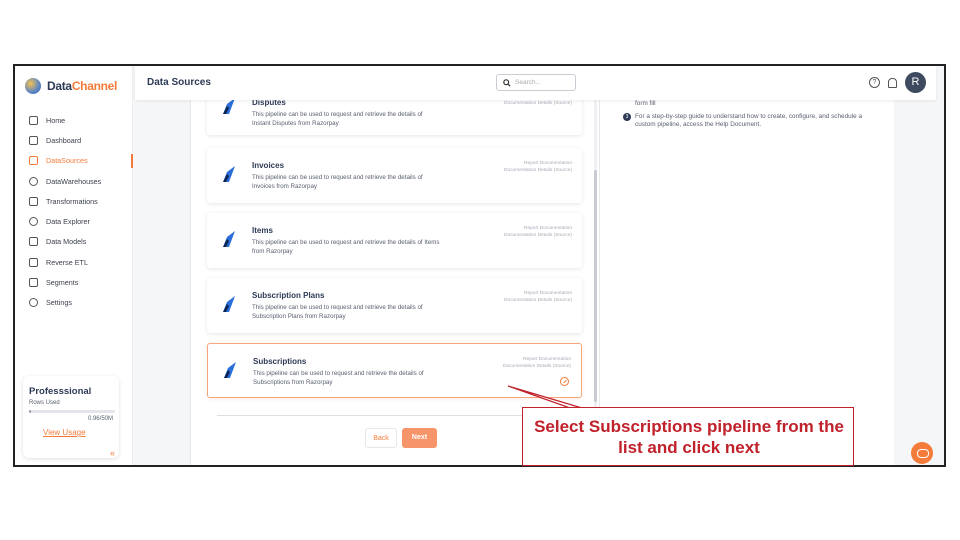 This screenshot has width=960, height=540. I want to click on settings-icon, so click(33, 303).